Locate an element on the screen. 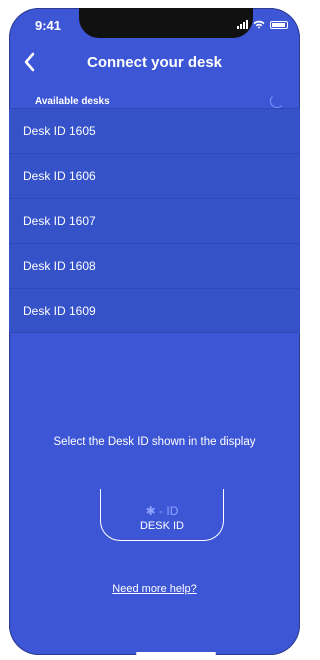  bluetooth-id-label: ✱ - ID is located at coordinates (162, 511).